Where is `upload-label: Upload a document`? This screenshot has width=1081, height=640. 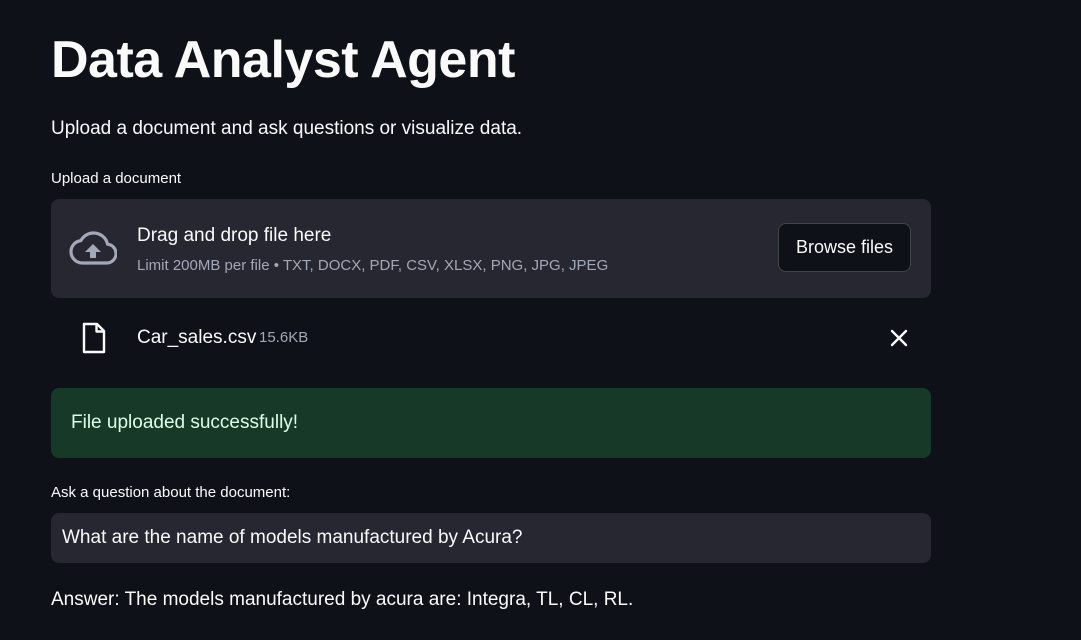 upload-label: Upload a document is located at coordinates (116, 178).